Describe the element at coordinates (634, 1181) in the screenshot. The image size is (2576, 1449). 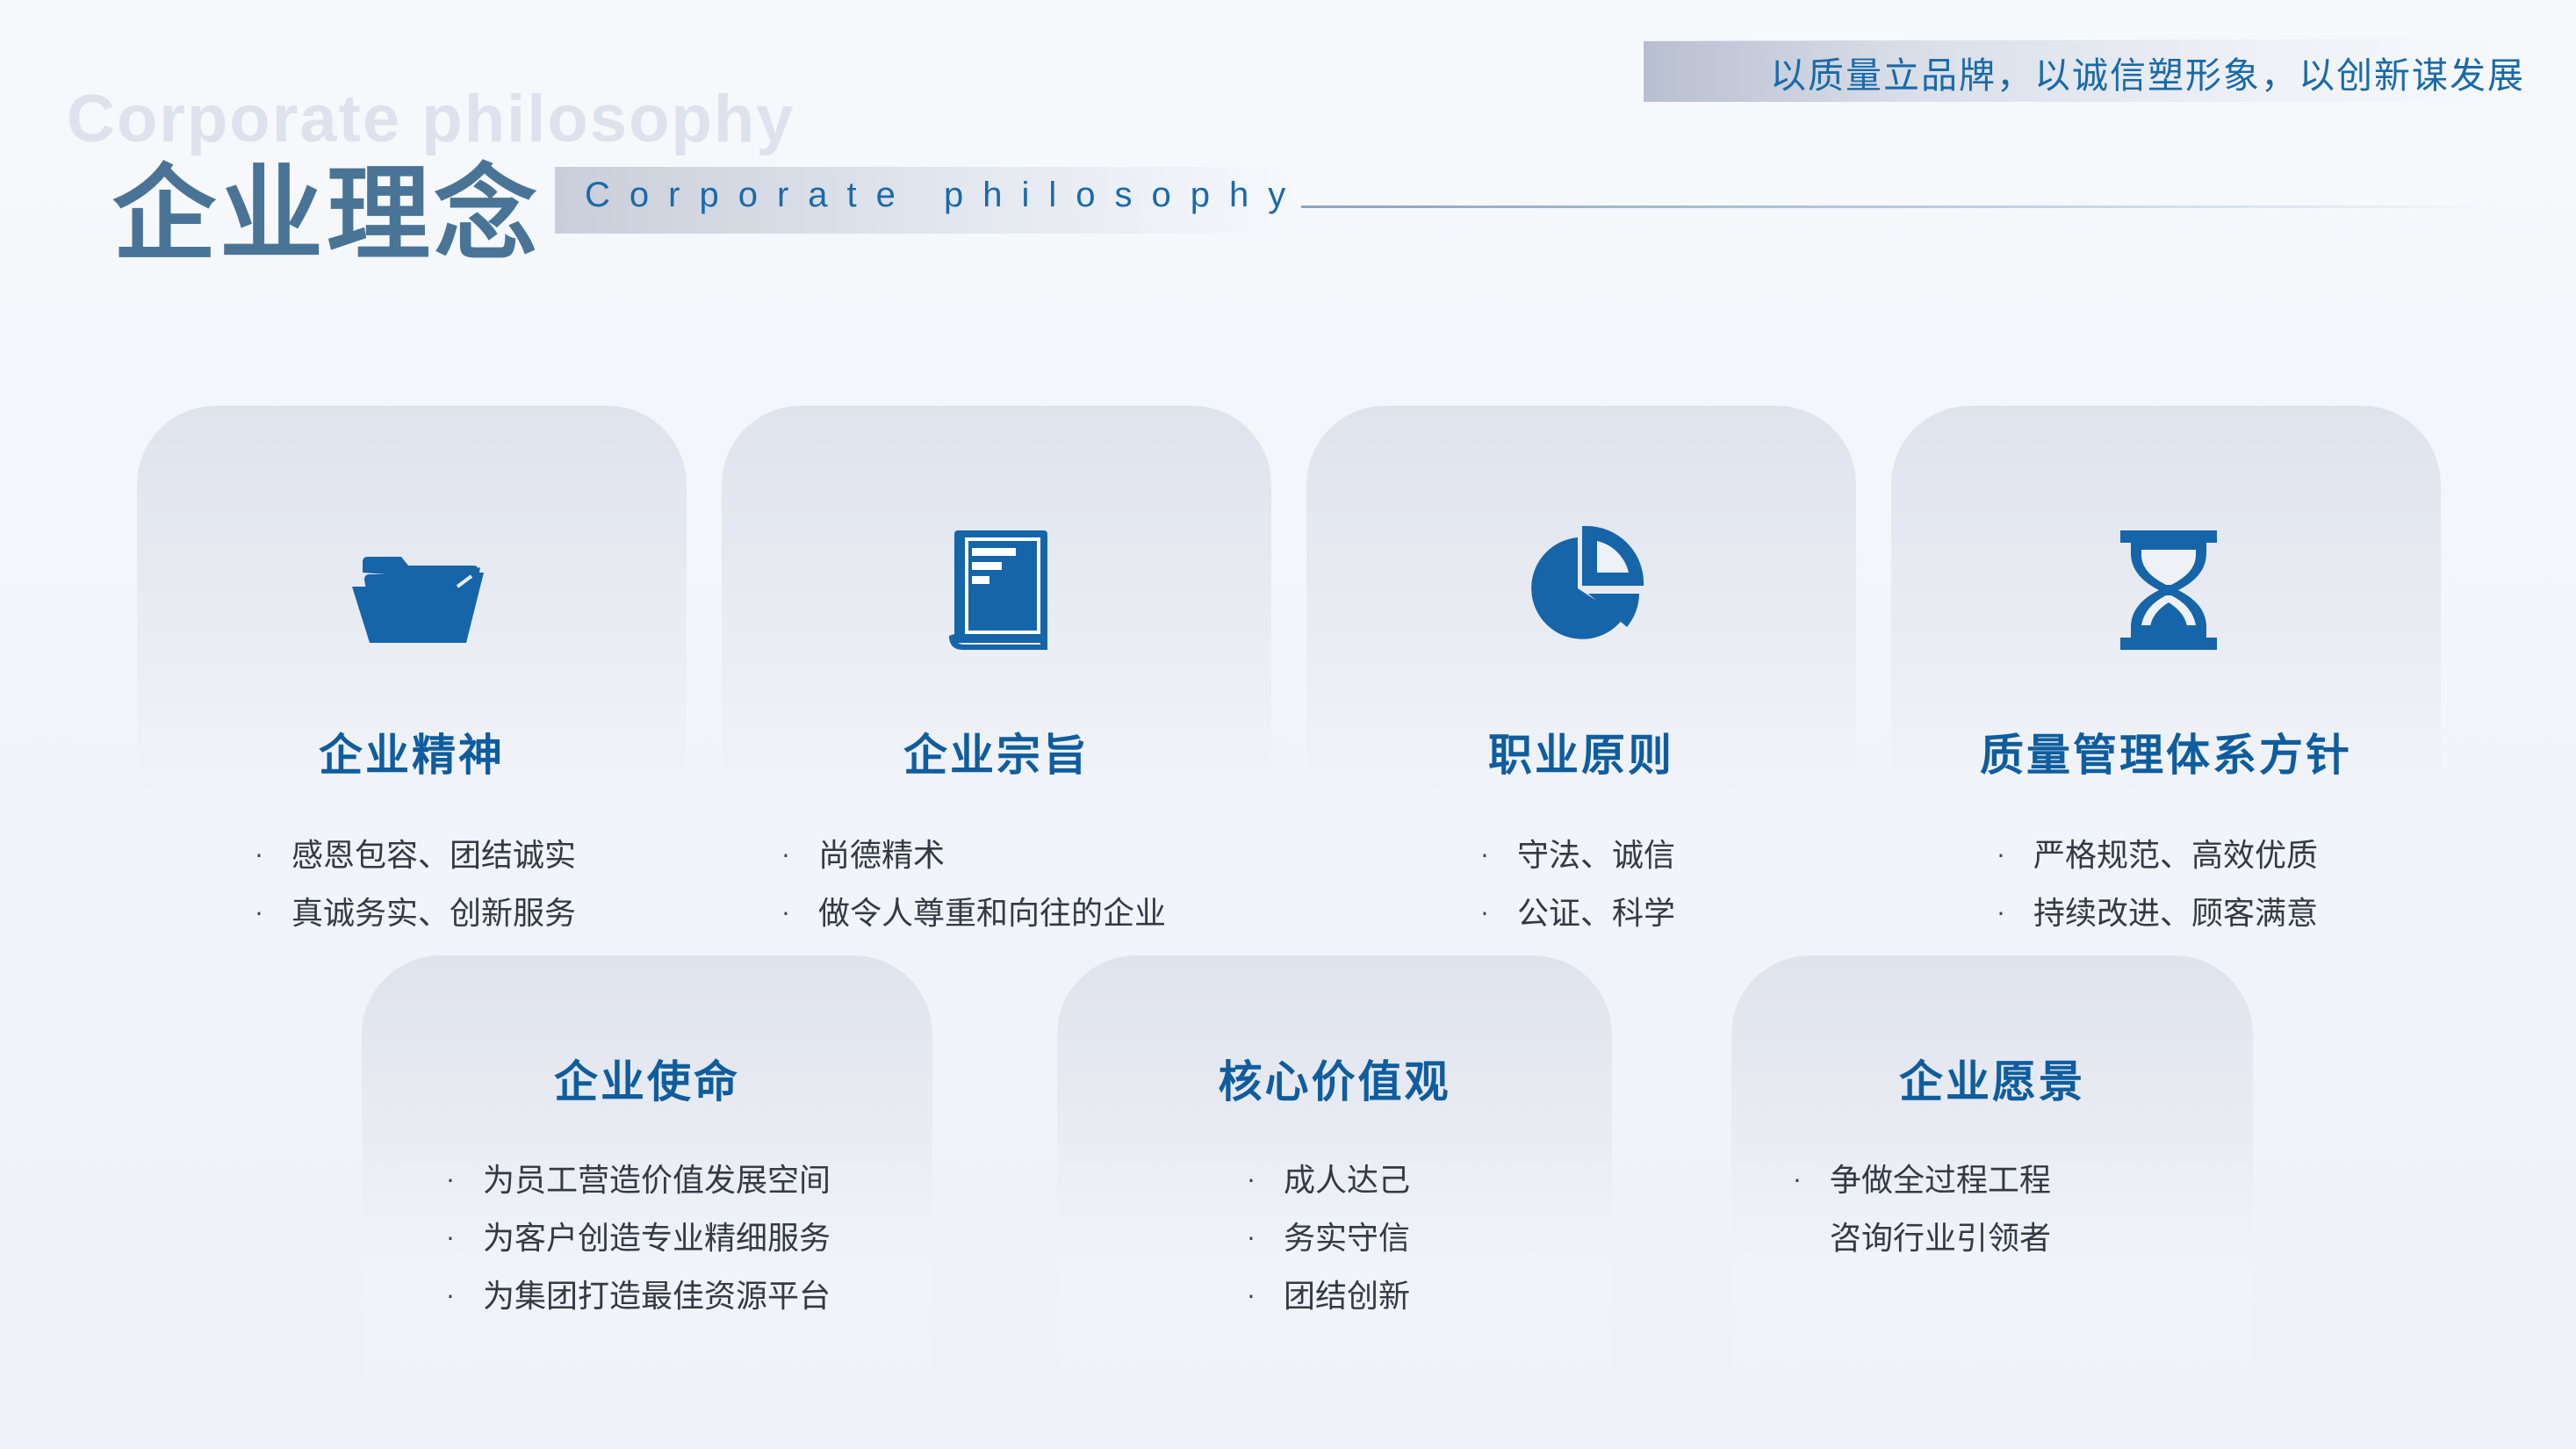
I see `list-item: · 为员工营造价值发展空间` at that location.